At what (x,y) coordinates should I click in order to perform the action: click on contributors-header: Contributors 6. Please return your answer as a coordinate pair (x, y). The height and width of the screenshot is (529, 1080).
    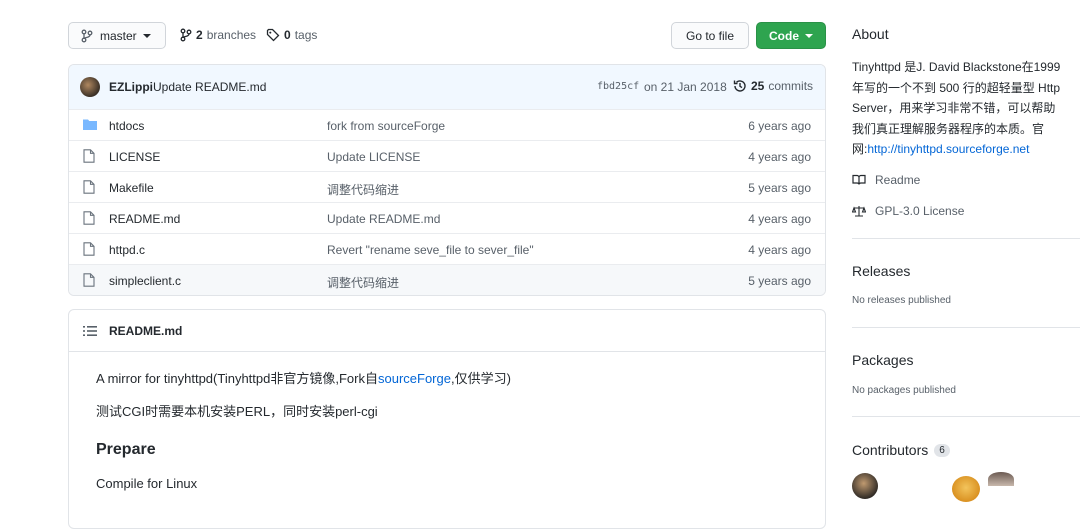
    Looking at the image, I should click on (901, 450).